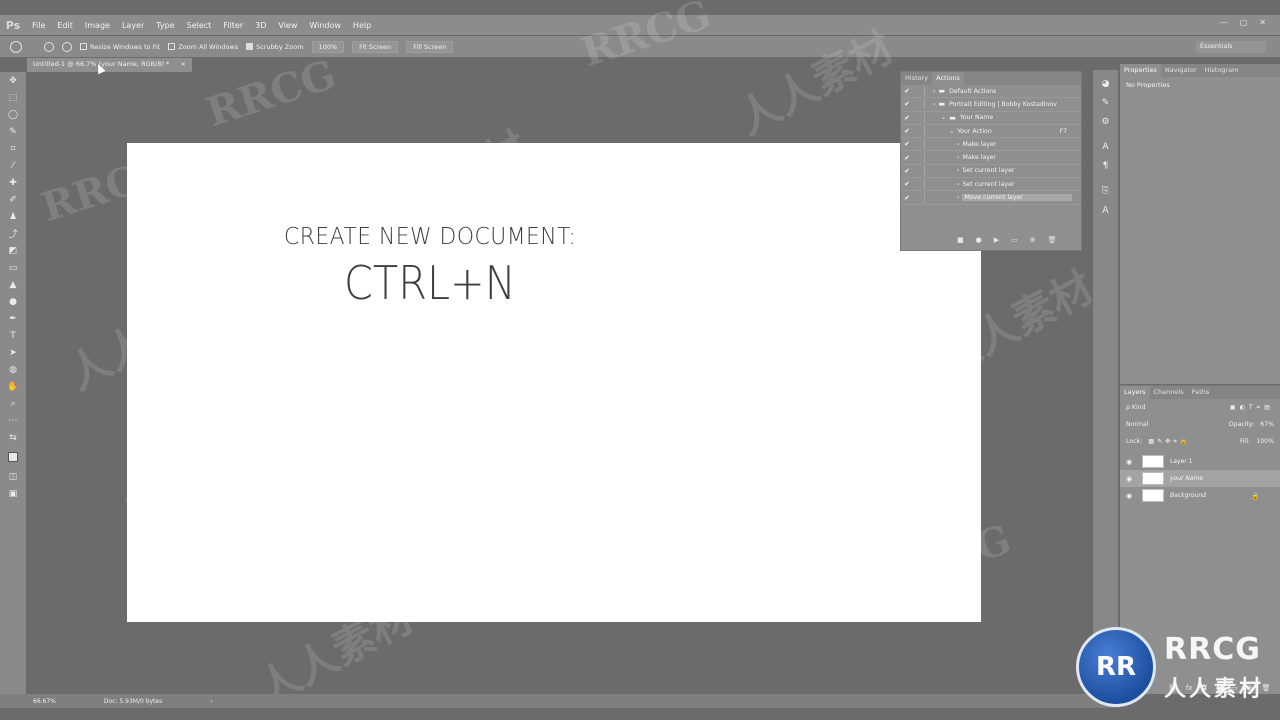 Image resolution: width=1280 pixels, height=720 pixels. I want to click on type-tool-icon: T, so click(13, 335).